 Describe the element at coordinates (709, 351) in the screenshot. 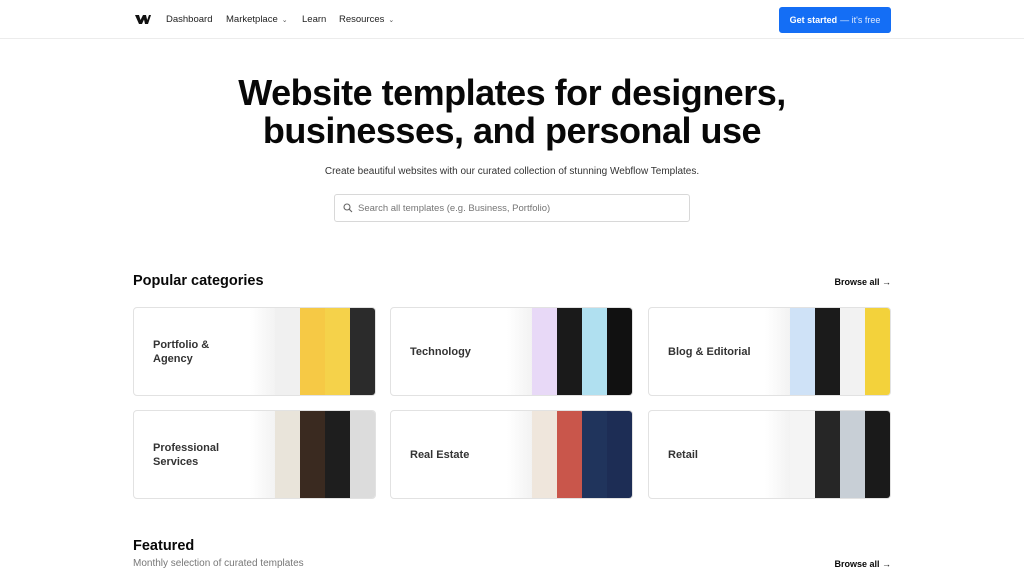

I see `category-label: Blog & Editorial` at that location.